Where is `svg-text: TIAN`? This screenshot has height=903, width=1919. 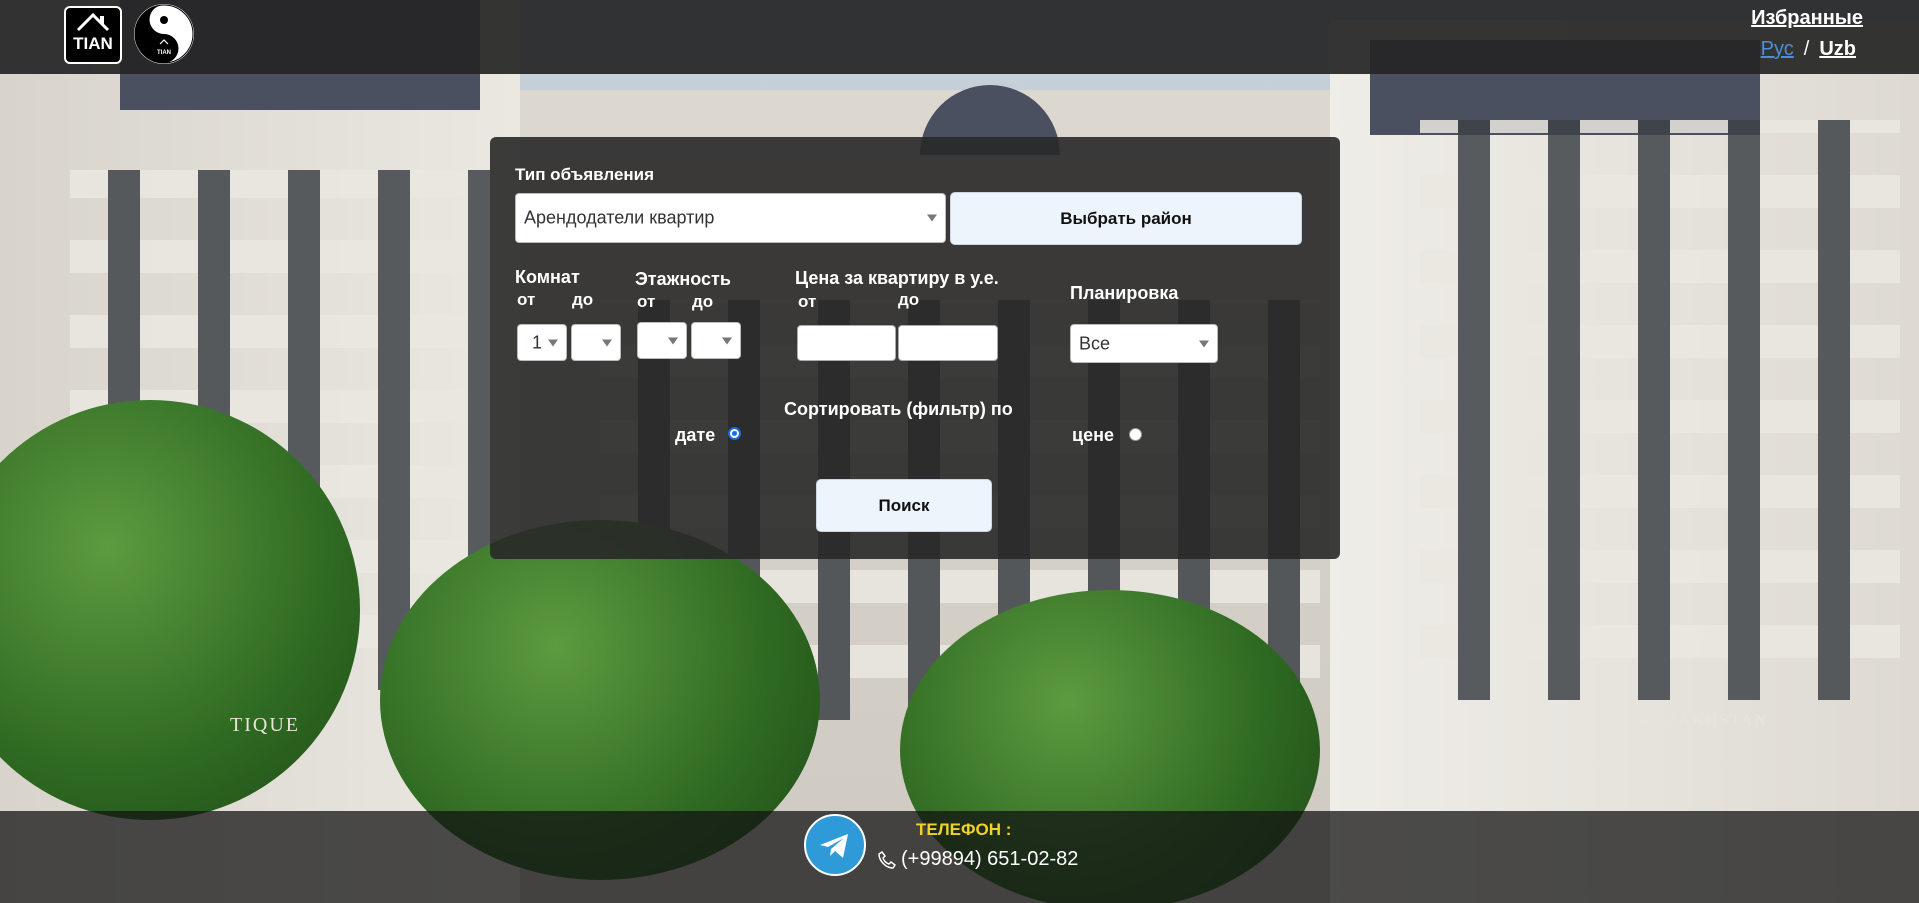 svg-text: TIAN is located at coordinates (164, 53).